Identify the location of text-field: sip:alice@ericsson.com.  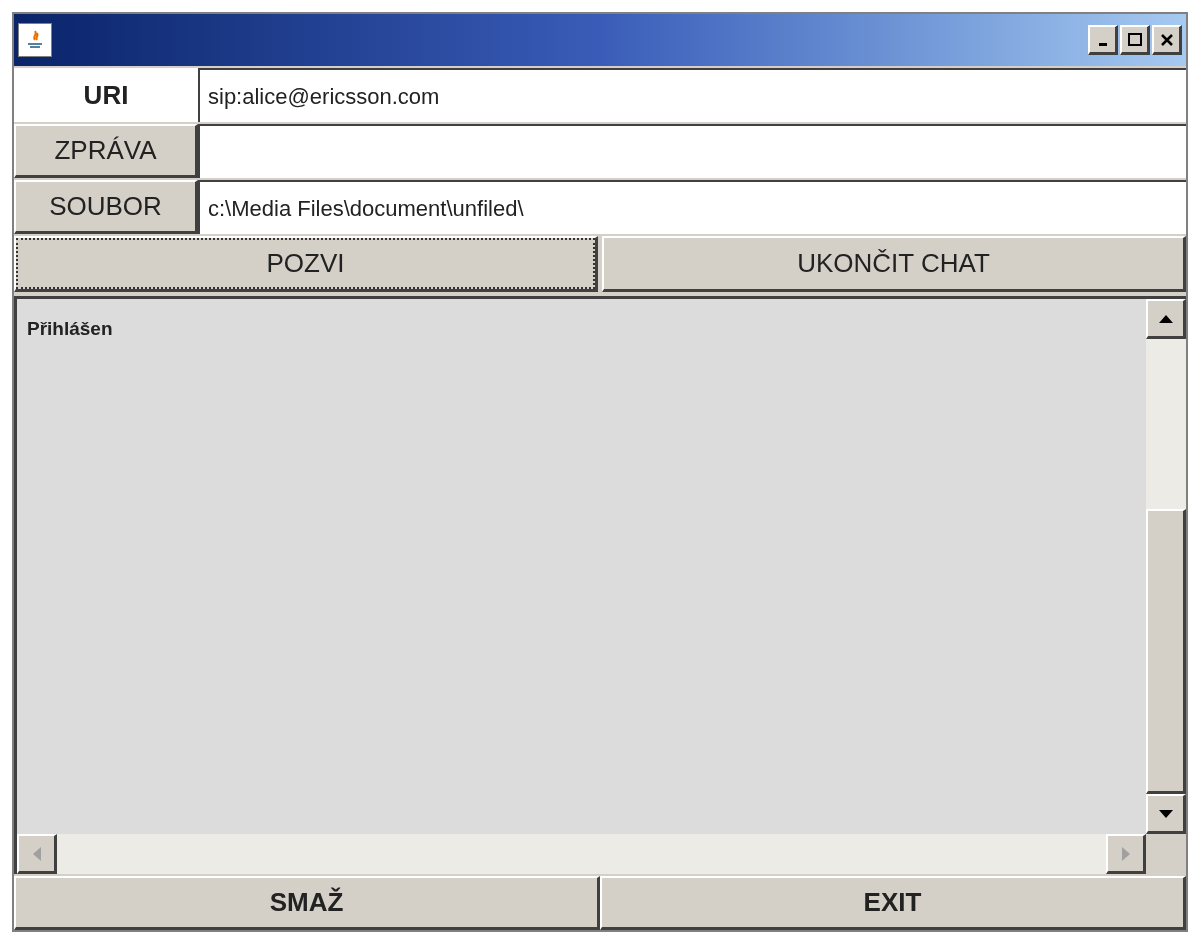
(692, 95).